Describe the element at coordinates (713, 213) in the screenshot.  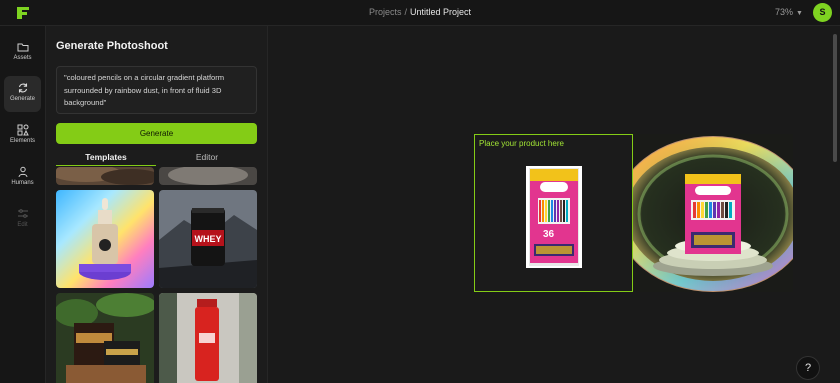
I see `generated-result-image` at that location.